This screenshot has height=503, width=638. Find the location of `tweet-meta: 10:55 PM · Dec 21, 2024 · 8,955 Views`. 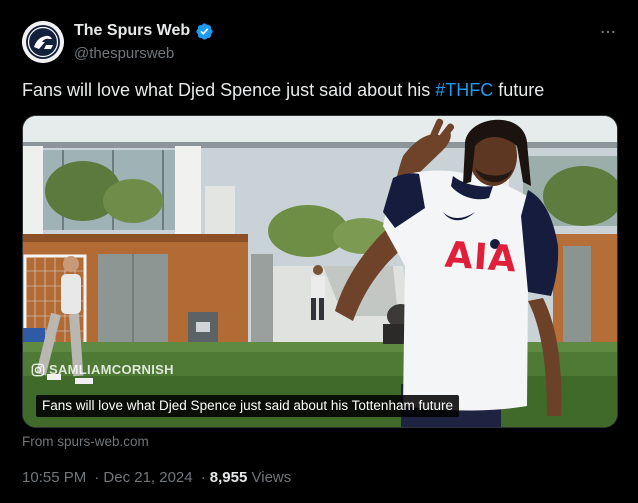

tweet-meta: 10:55 PM · Dec 21, 2024 · 8,955 Views is located at coordinates (156, 477).